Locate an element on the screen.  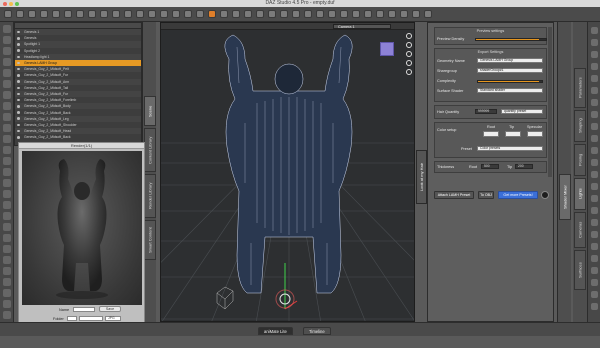
universal-tool-icon is located at coordinates (116, 14).